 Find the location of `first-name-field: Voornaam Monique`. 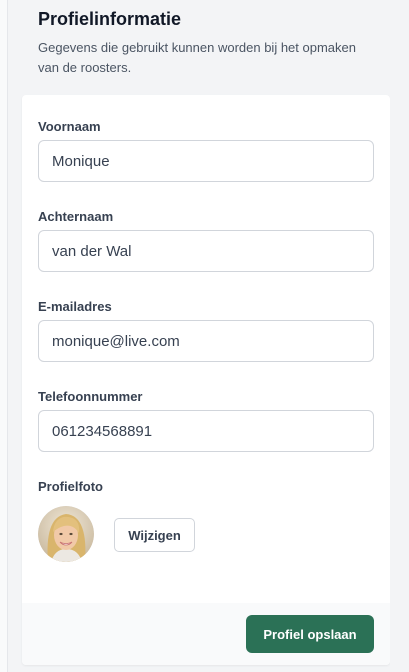

first-name-field: Voornaam Monique is located at coordinates (206, 150).